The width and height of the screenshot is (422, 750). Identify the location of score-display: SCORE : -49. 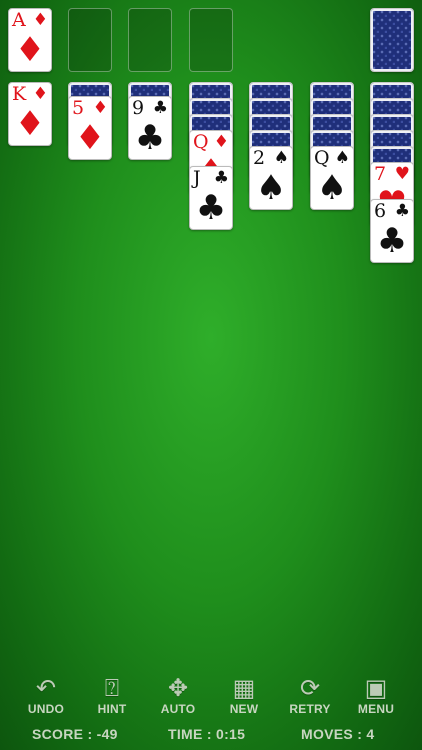
(75, 734).